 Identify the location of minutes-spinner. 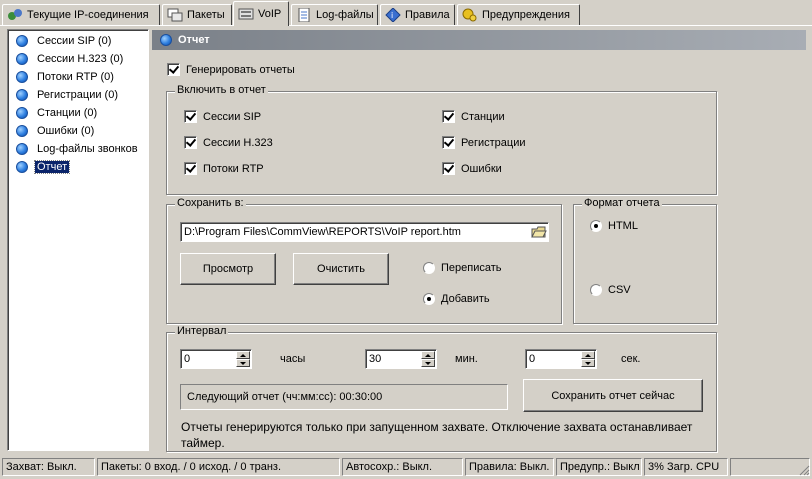
(428, 359).